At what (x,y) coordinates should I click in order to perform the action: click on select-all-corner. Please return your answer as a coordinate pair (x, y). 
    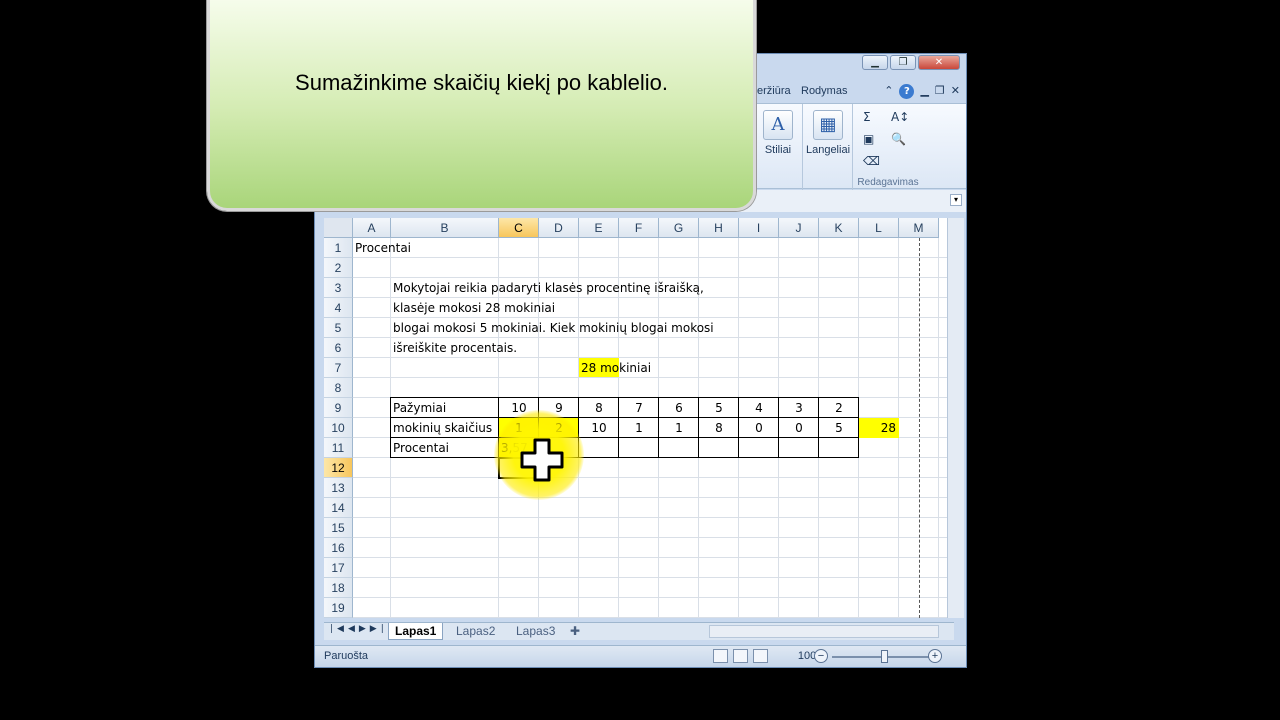
    Looking at the image, I should click on (338, 228).